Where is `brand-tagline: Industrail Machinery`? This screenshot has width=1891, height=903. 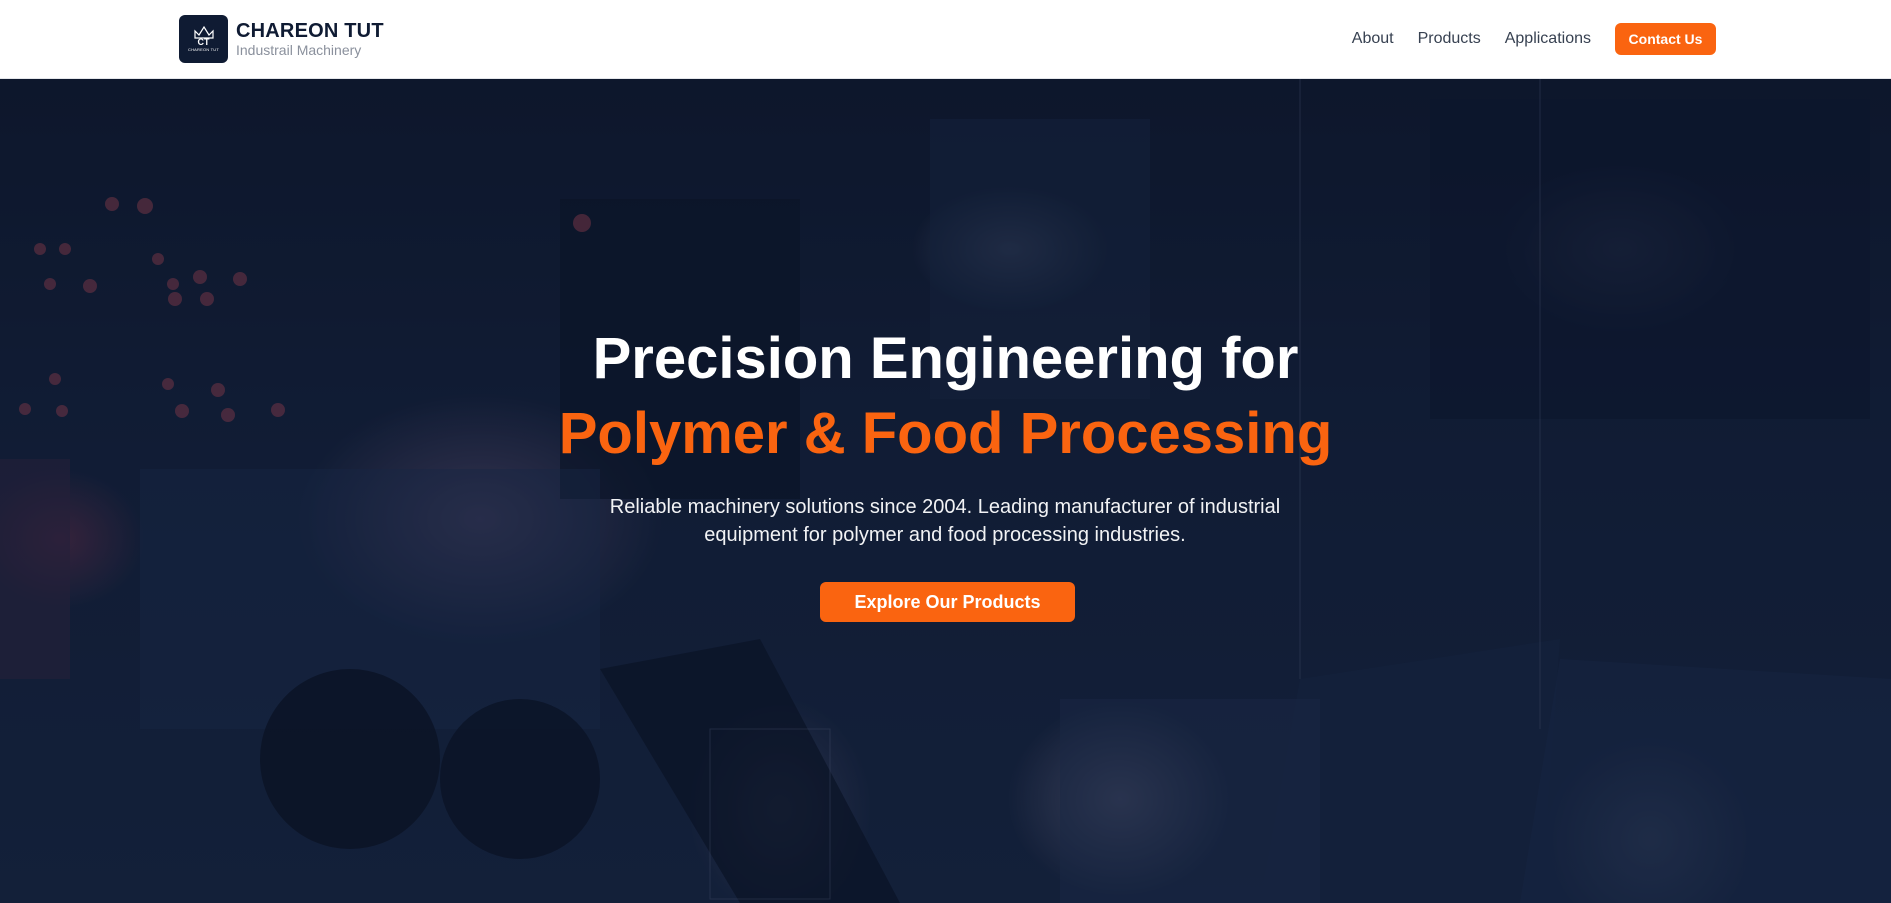
brand-tagline: Industrail Machinery is located at coordinates (299, 50).